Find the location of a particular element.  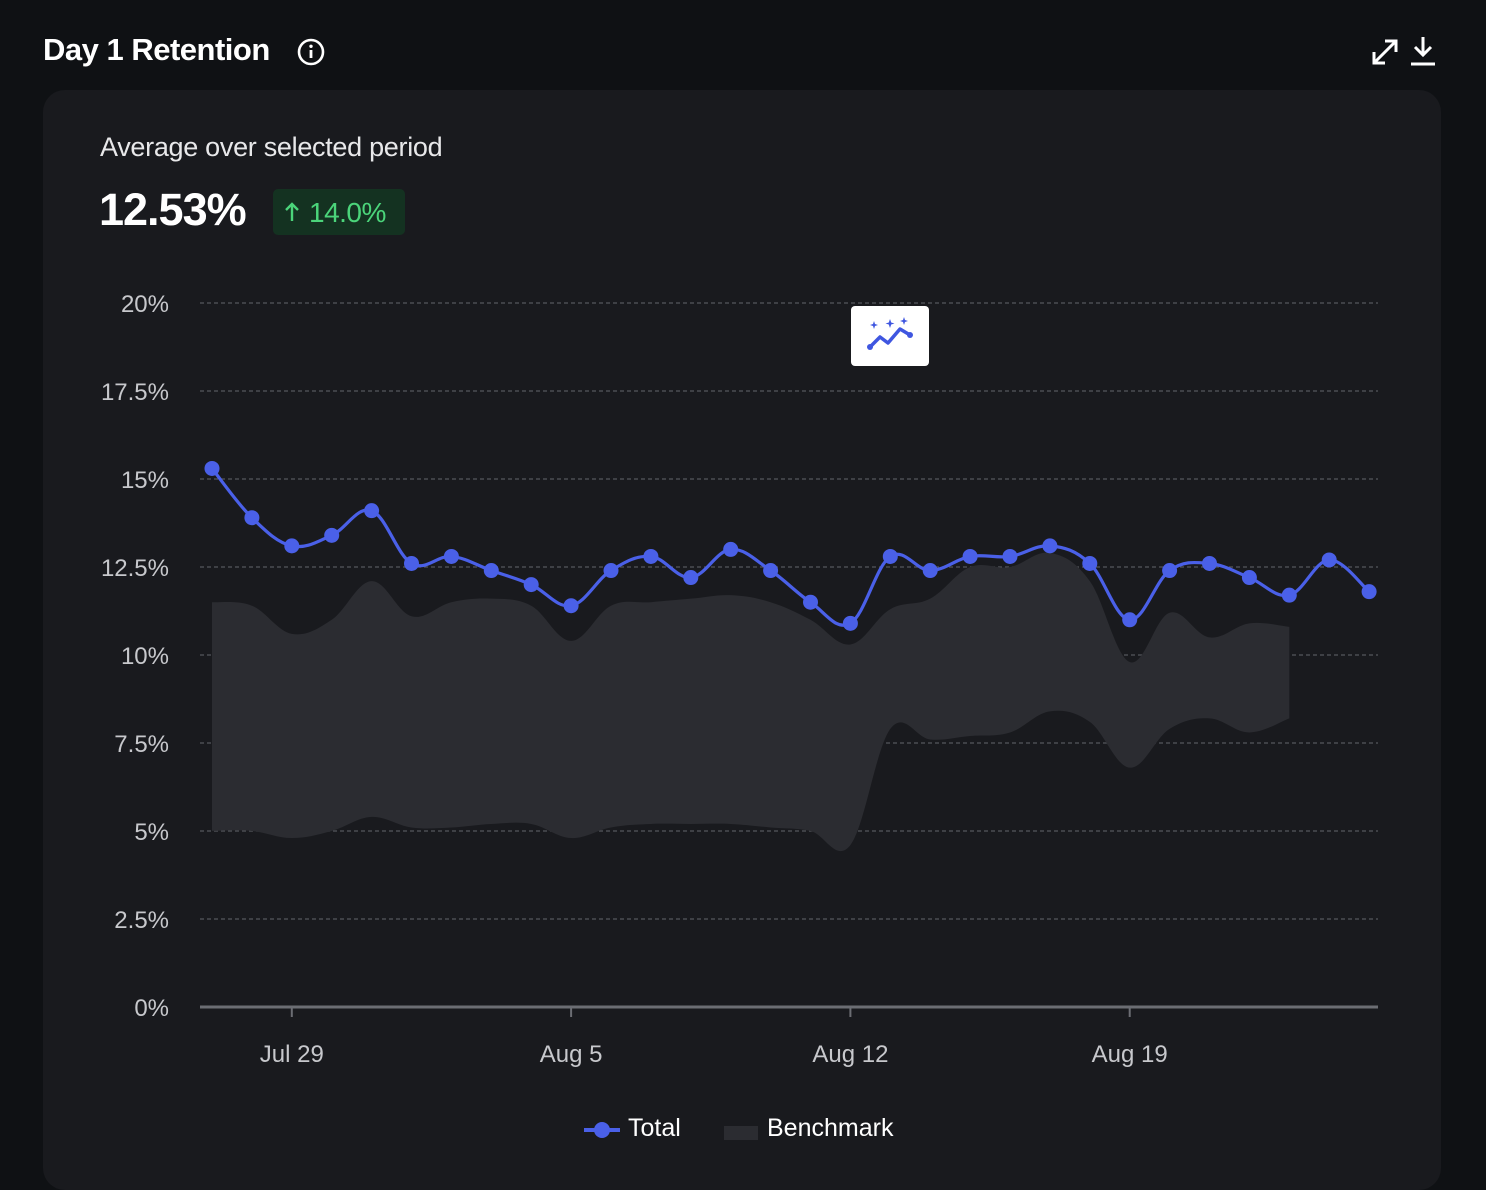

legend-benchmark-swatch is located at coordinates (741, 1133).